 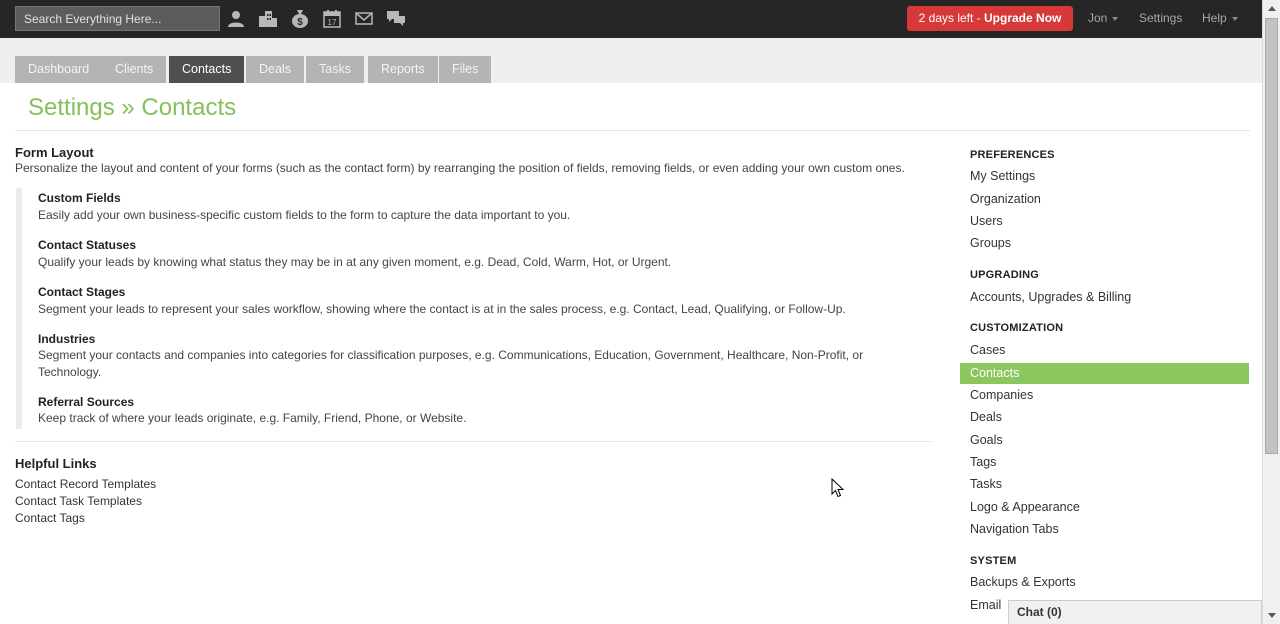 I want to click on section-divider, so click(x=473, y=441).